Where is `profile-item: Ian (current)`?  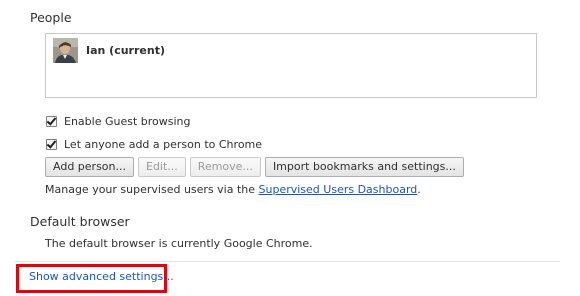 profile-item: Ian (current) is located at coordinates (109, 50).